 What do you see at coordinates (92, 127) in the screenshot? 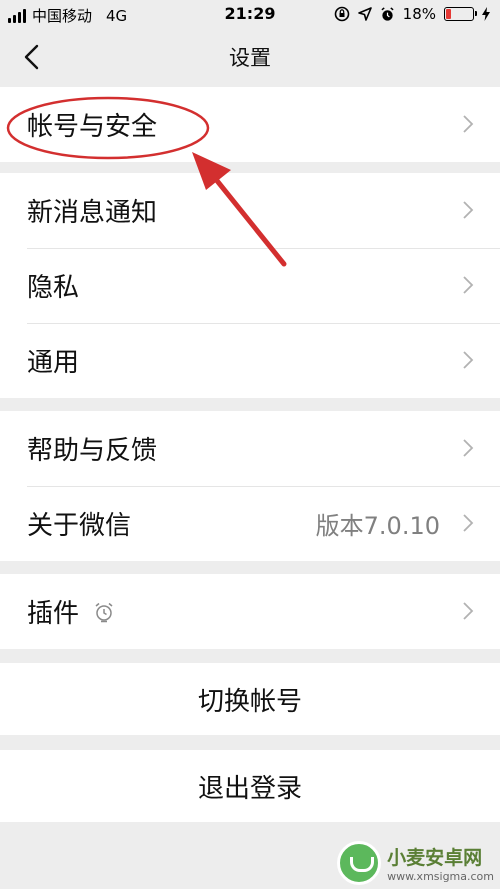
I see `settings-item-label: 帐号与安全` at bounding box center [92, 127].